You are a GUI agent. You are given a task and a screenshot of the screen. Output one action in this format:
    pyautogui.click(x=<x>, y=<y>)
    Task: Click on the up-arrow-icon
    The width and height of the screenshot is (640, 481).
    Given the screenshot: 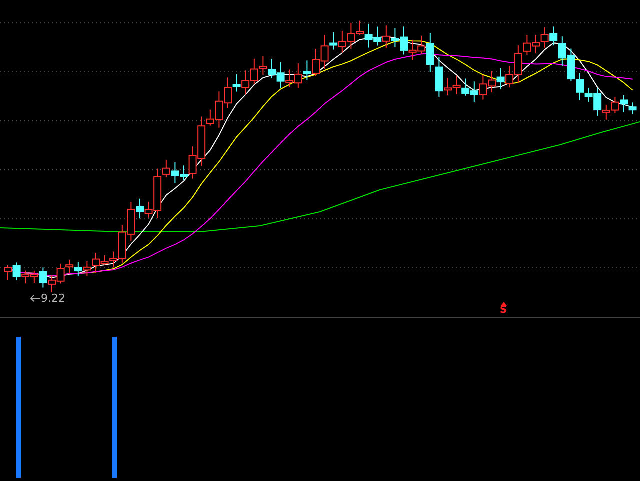 What is the action you would take?
    pyautogui.click(x=503, y=304)
    